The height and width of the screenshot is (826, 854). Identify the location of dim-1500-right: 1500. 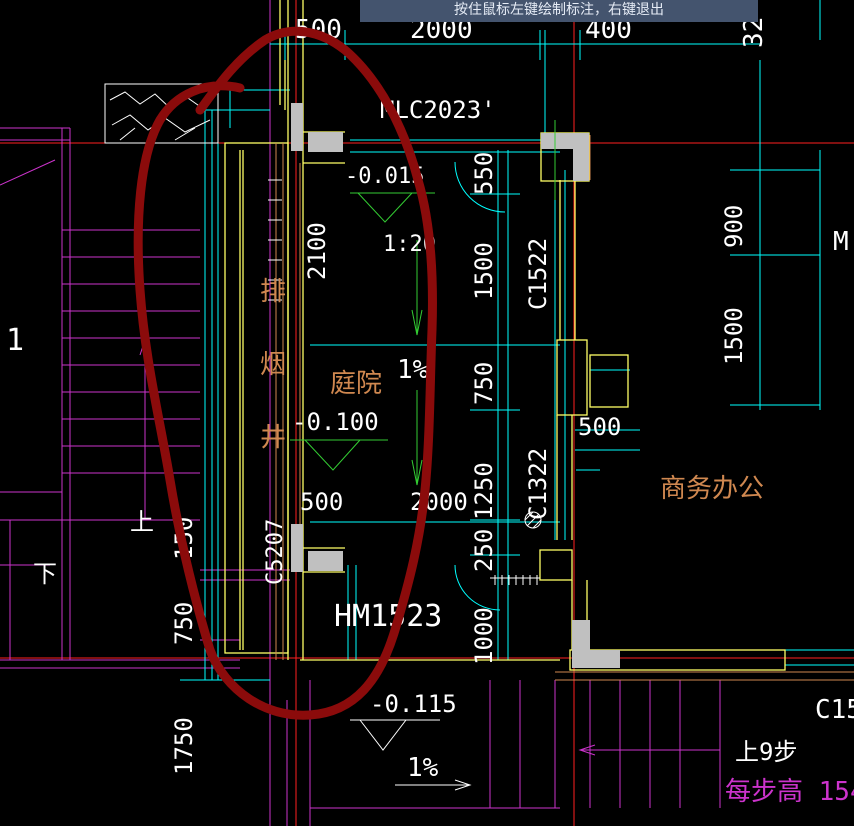
(734, 336).